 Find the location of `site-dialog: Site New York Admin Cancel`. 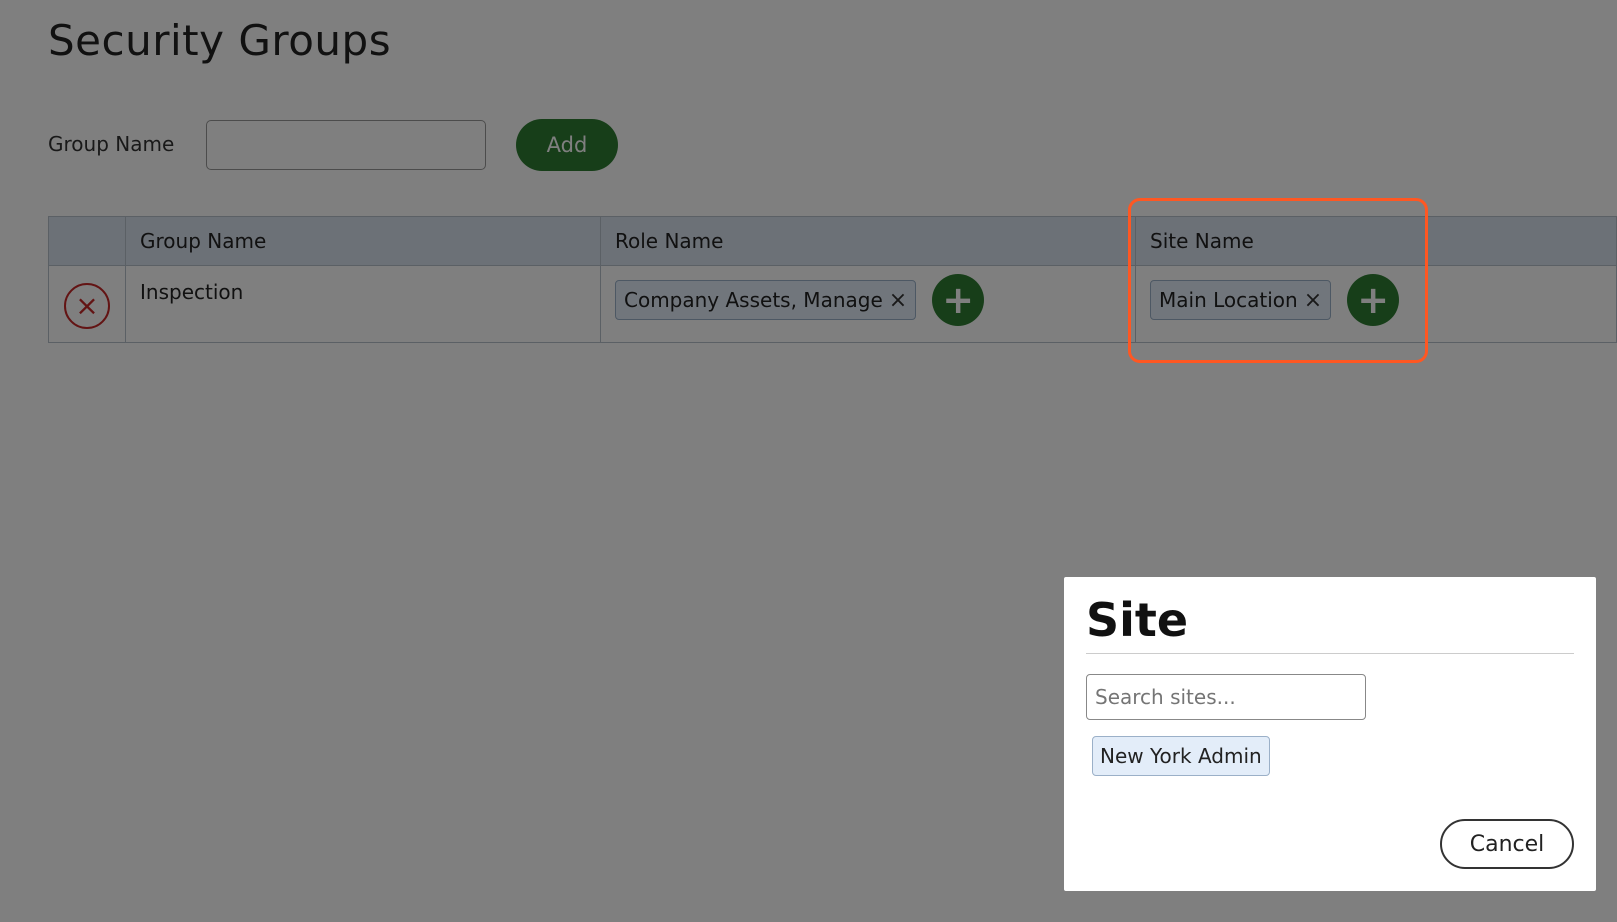

site-dialog: Site New York Admin Cancel is located at coordinates (1330, 734).